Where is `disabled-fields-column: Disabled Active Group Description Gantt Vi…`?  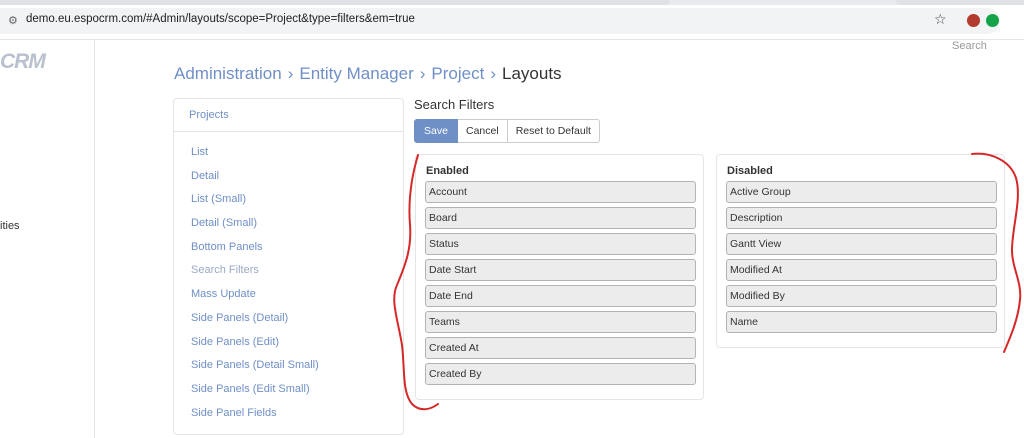 disabled-fields-column: Disabled Active Group Description Gantt Vi… is located at coordinates (860, 251).